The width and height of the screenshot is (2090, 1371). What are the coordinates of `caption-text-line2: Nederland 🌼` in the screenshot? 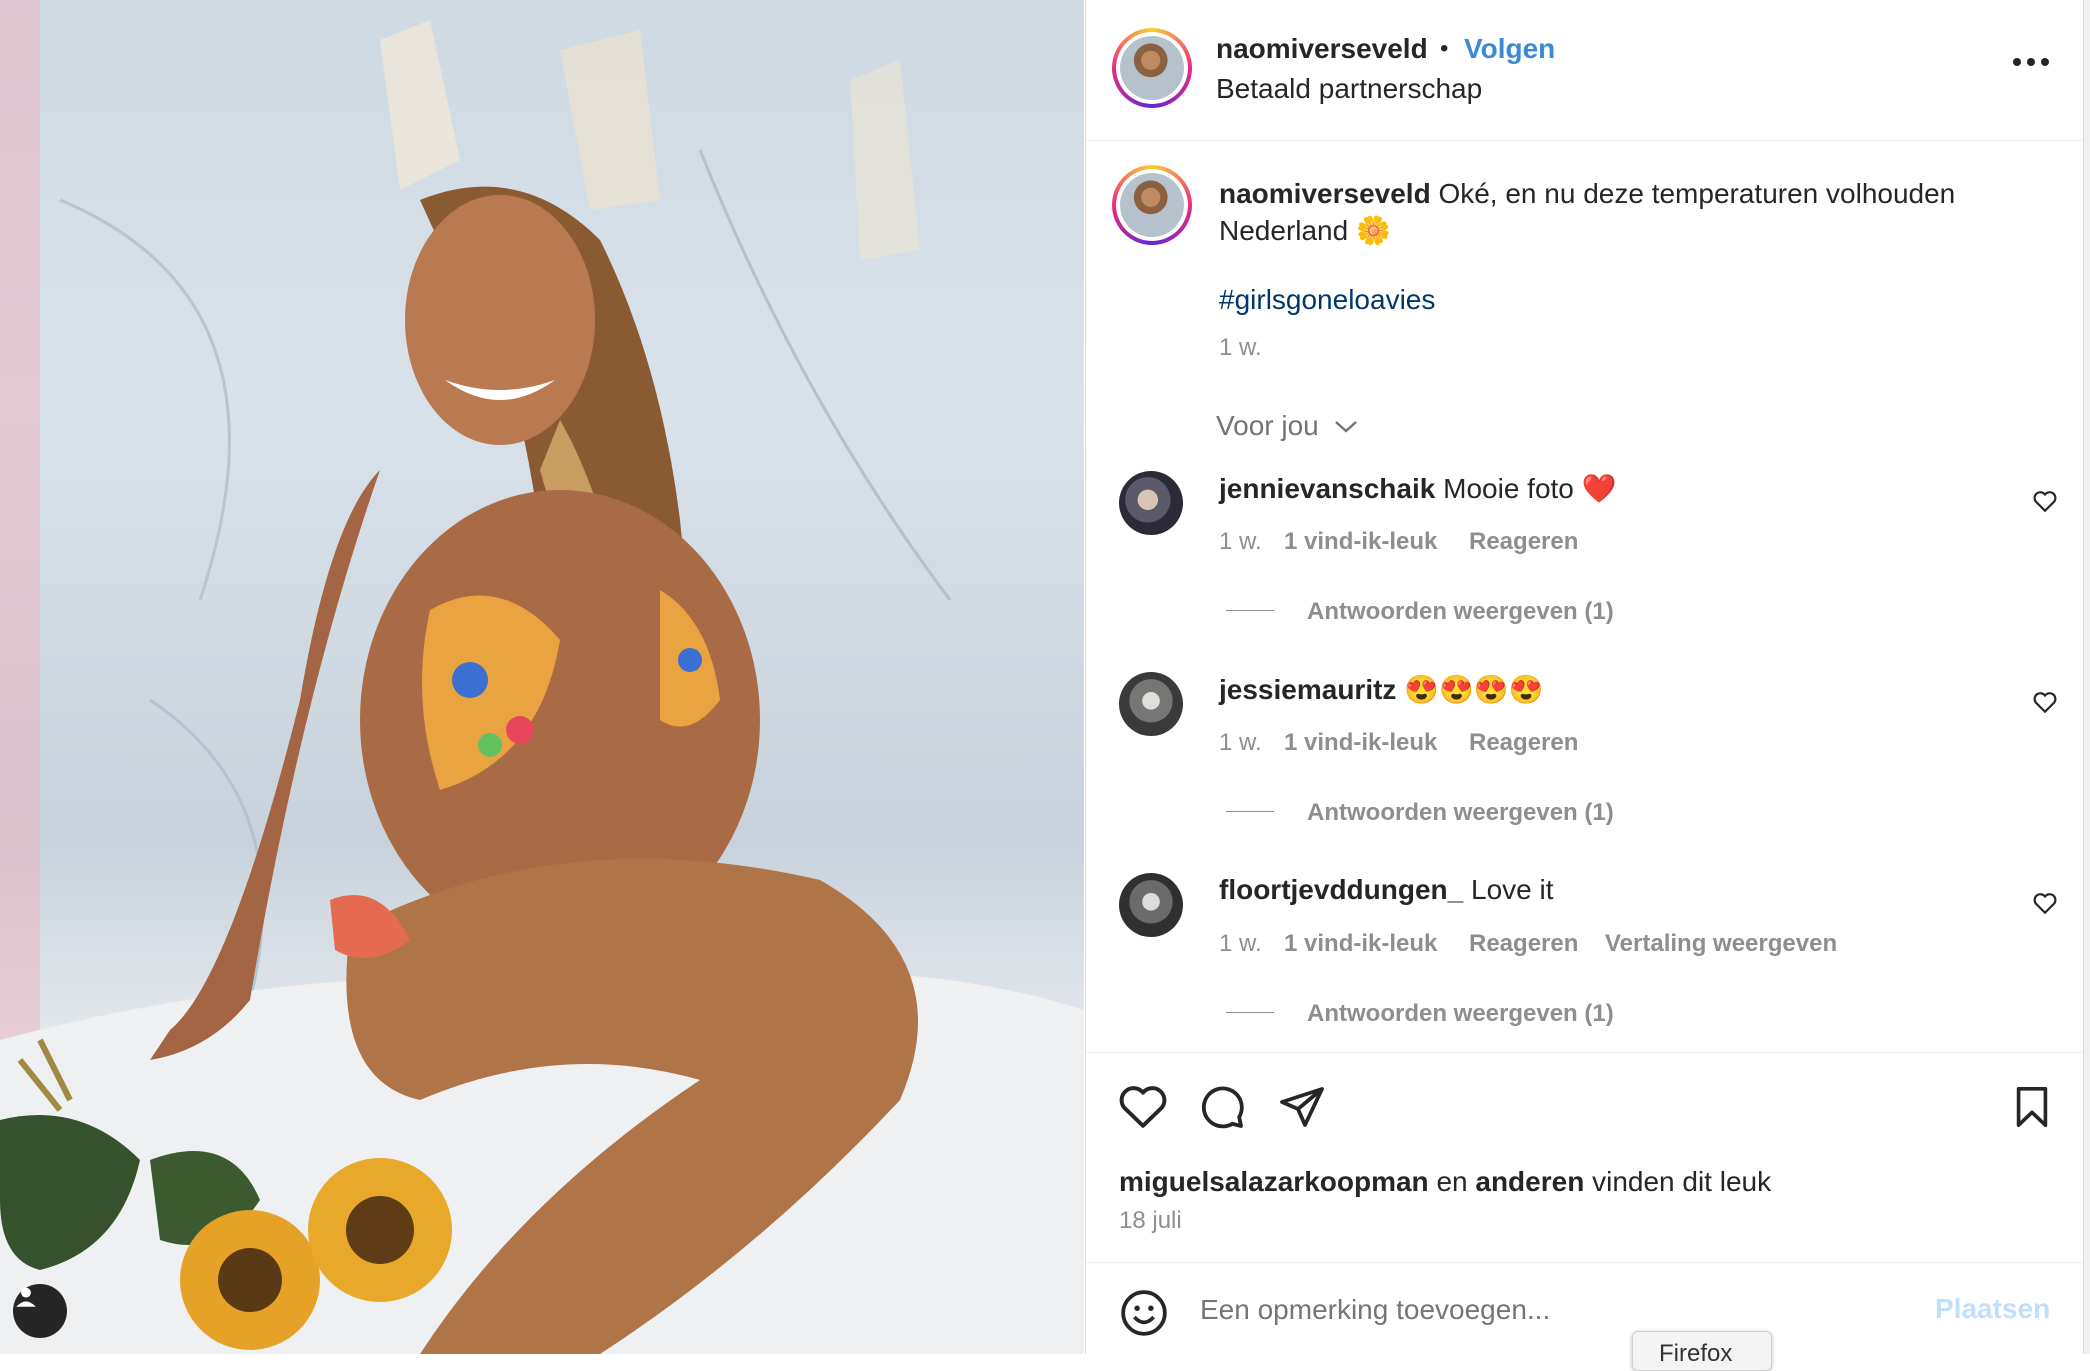 It's located at (1305, 230).